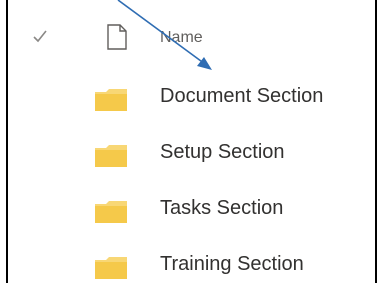 This screenshot has width=386, height=286. I want to click on checkmark-icon, so click(40, 36).